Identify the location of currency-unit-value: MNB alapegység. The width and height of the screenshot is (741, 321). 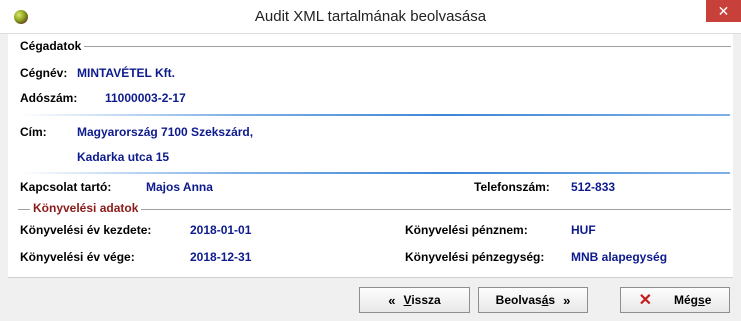
(619, 257).